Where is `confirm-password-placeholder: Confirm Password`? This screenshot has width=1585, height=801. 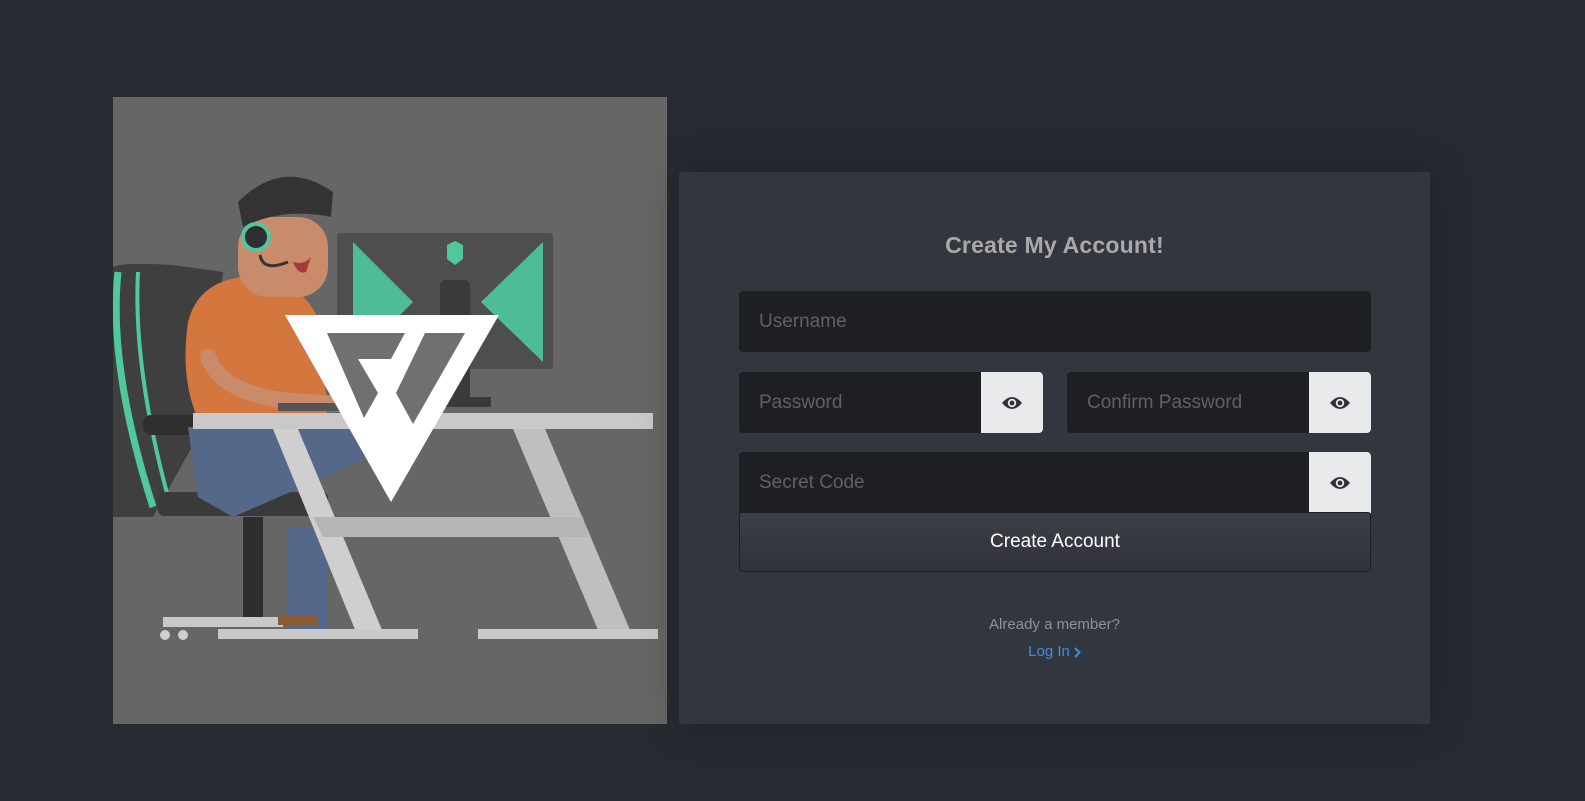
confirm-password-placeholder: Confirm Password is located at coordinates (1165, 402).